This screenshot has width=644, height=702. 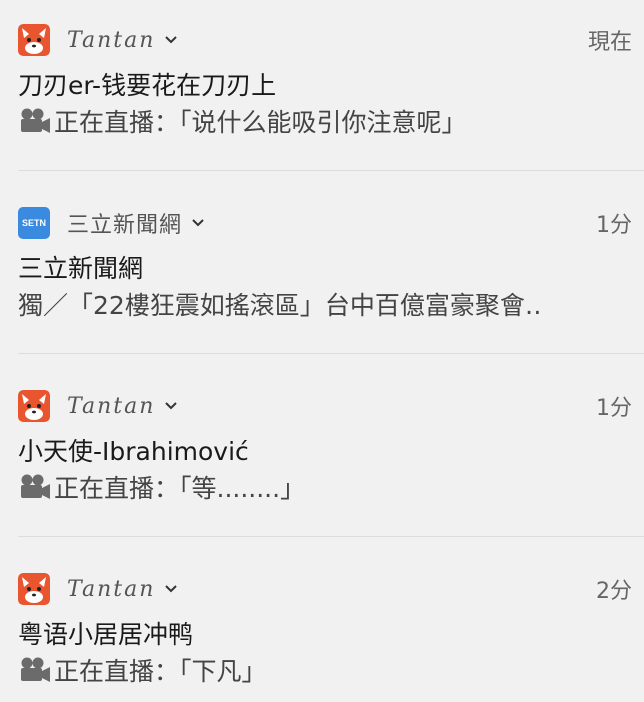 I want to click on notification-body: 獨／「22樓狂震如搖滾區」台中百億富豪聚會‥, so click(x=318, y=304).